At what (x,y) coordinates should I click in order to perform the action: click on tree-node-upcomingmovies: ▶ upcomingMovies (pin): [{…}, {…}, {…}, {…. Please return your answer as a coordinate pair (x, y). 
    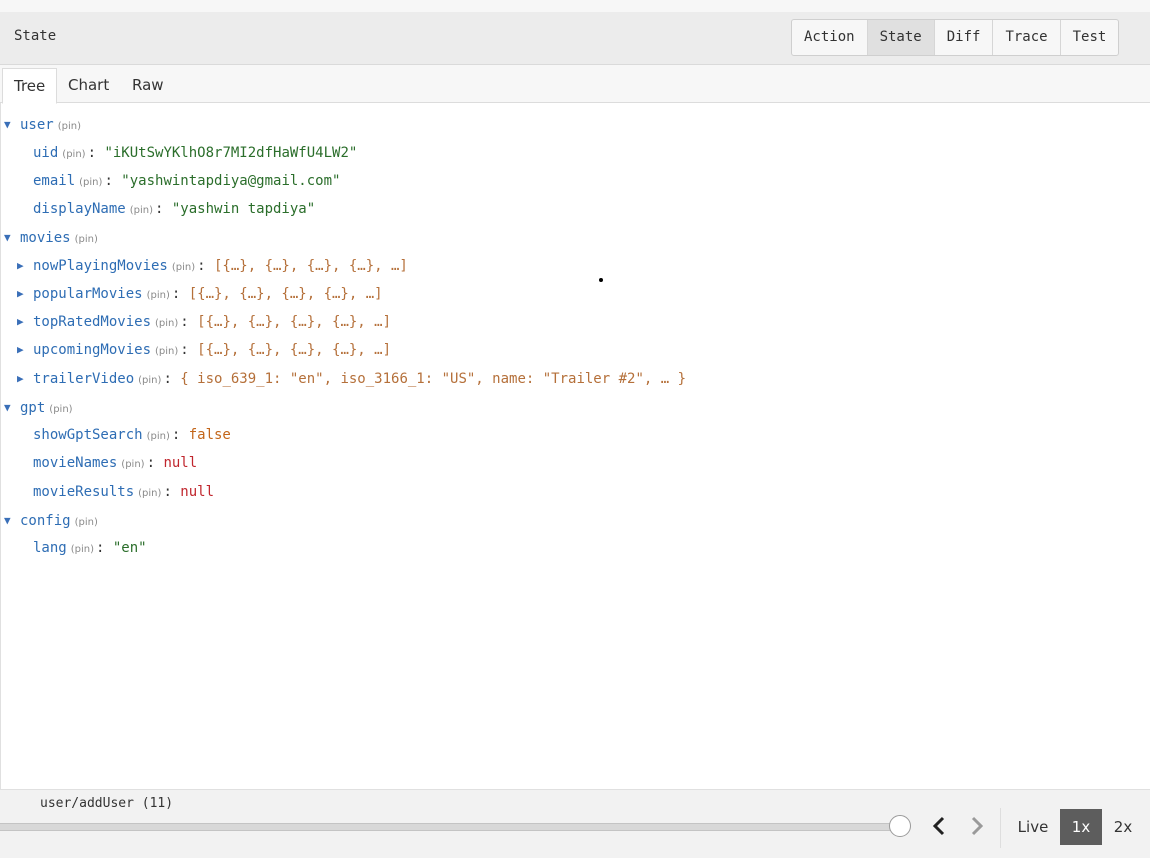
    Looking at the image, I should click on (204, 350).